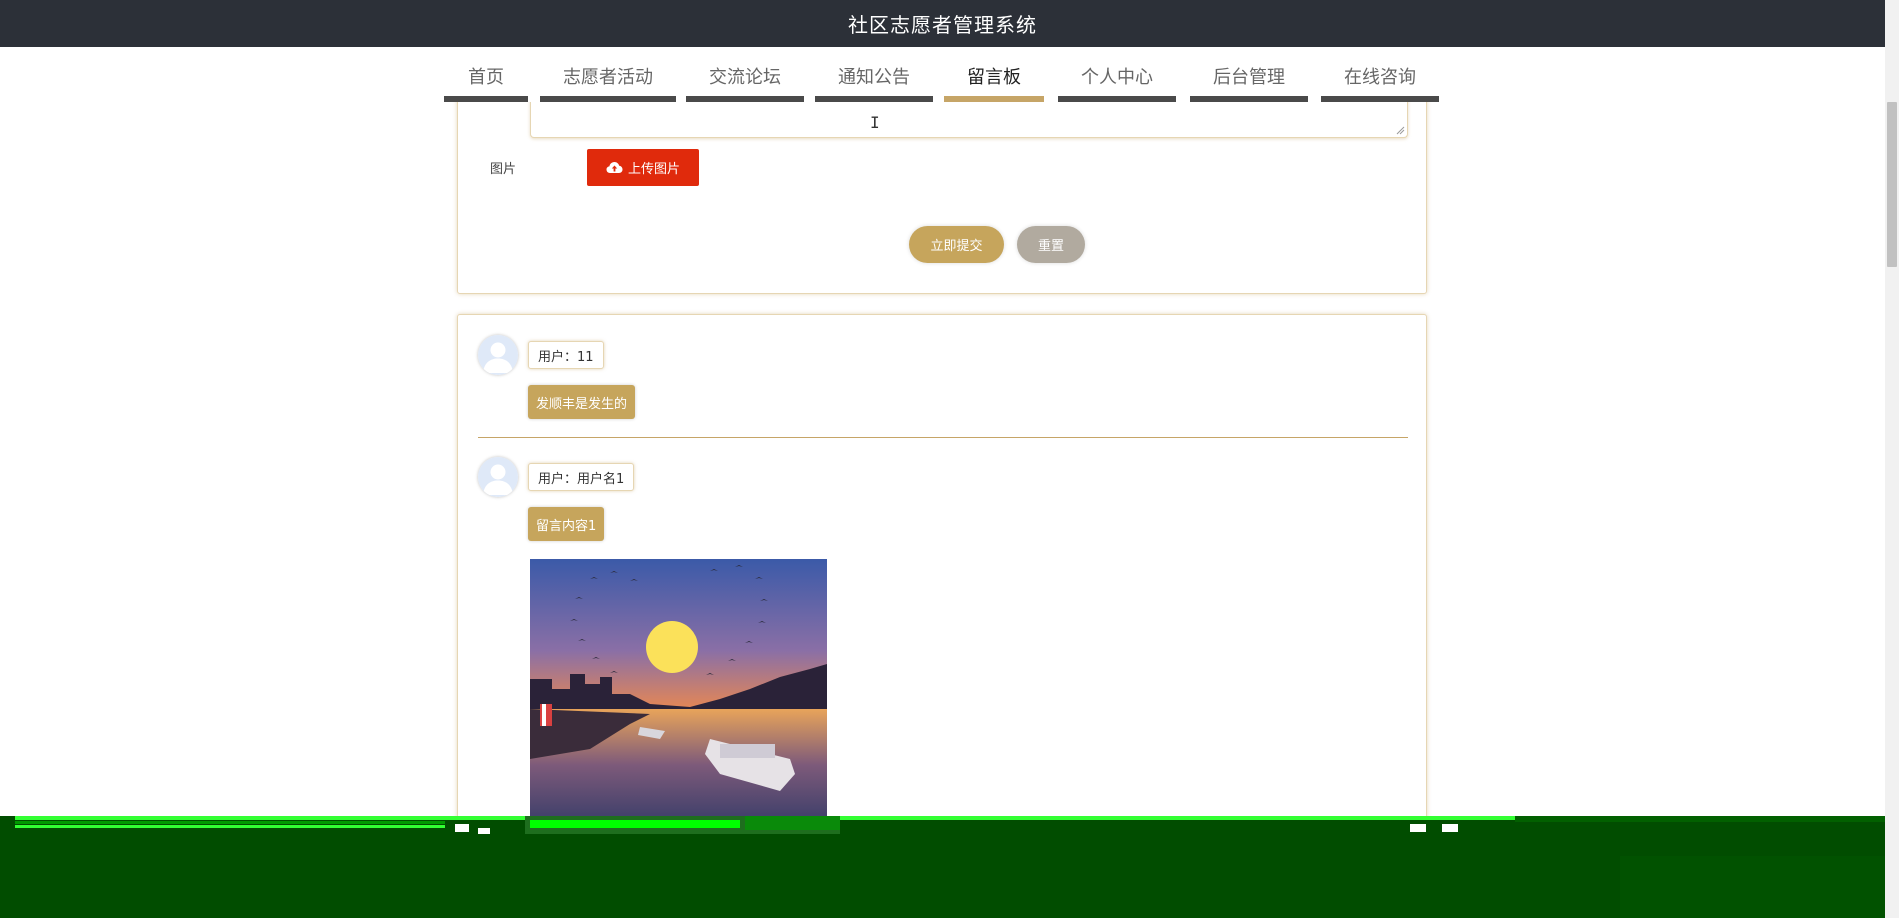  I want to click on image-field-label: 图片, so click(503, 169).